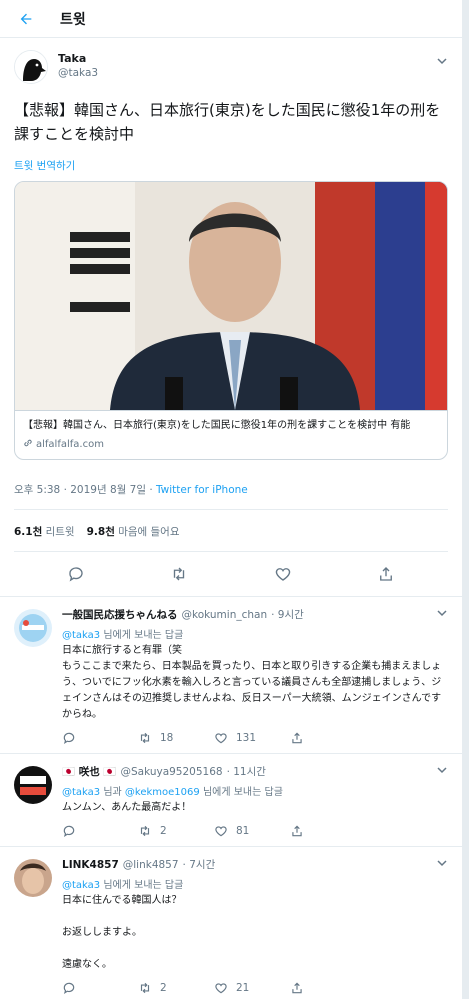 The image size is (469, 999). I want to click on reply-time: · 9시간, so click(287, 614).